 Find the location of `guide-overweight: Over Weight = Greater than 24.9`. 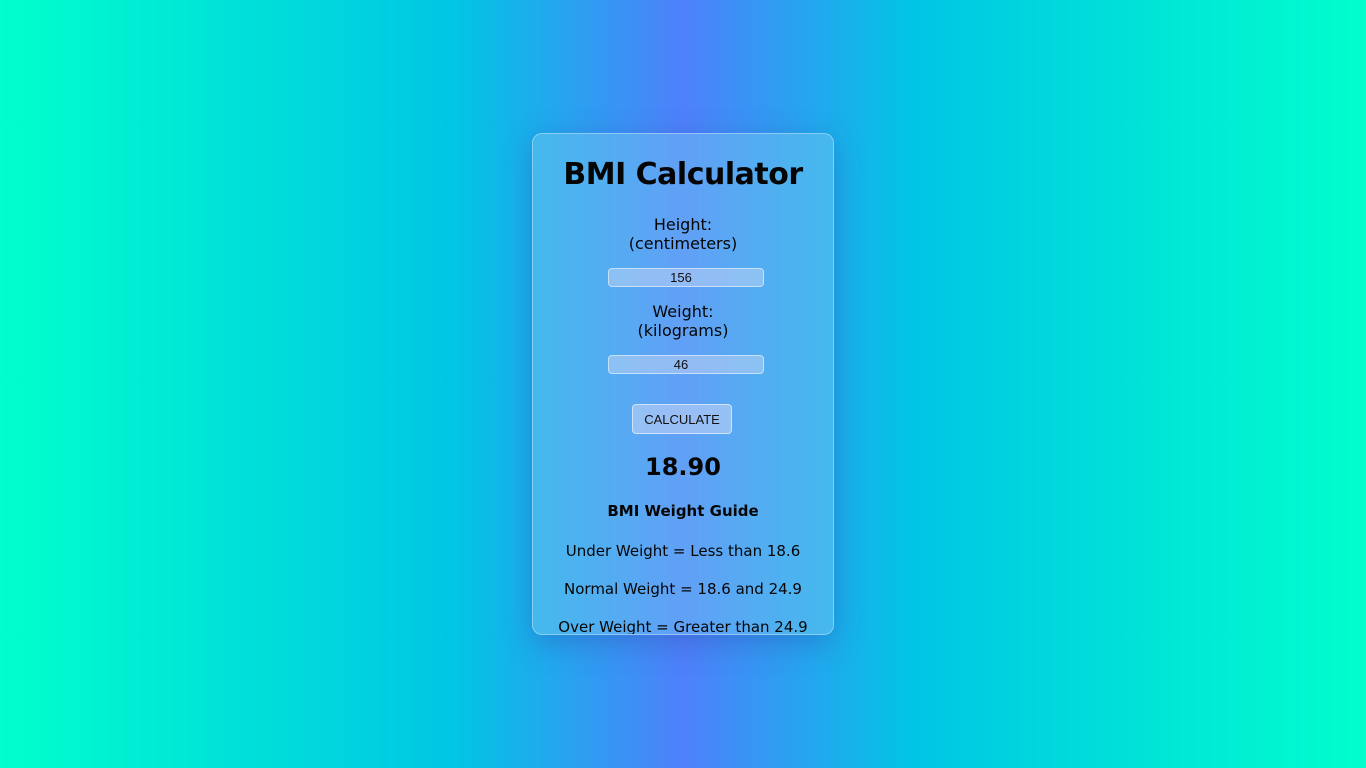

guide-overweight: Over Weight = Greater than 24.9 is located at coordinates (683, 626).